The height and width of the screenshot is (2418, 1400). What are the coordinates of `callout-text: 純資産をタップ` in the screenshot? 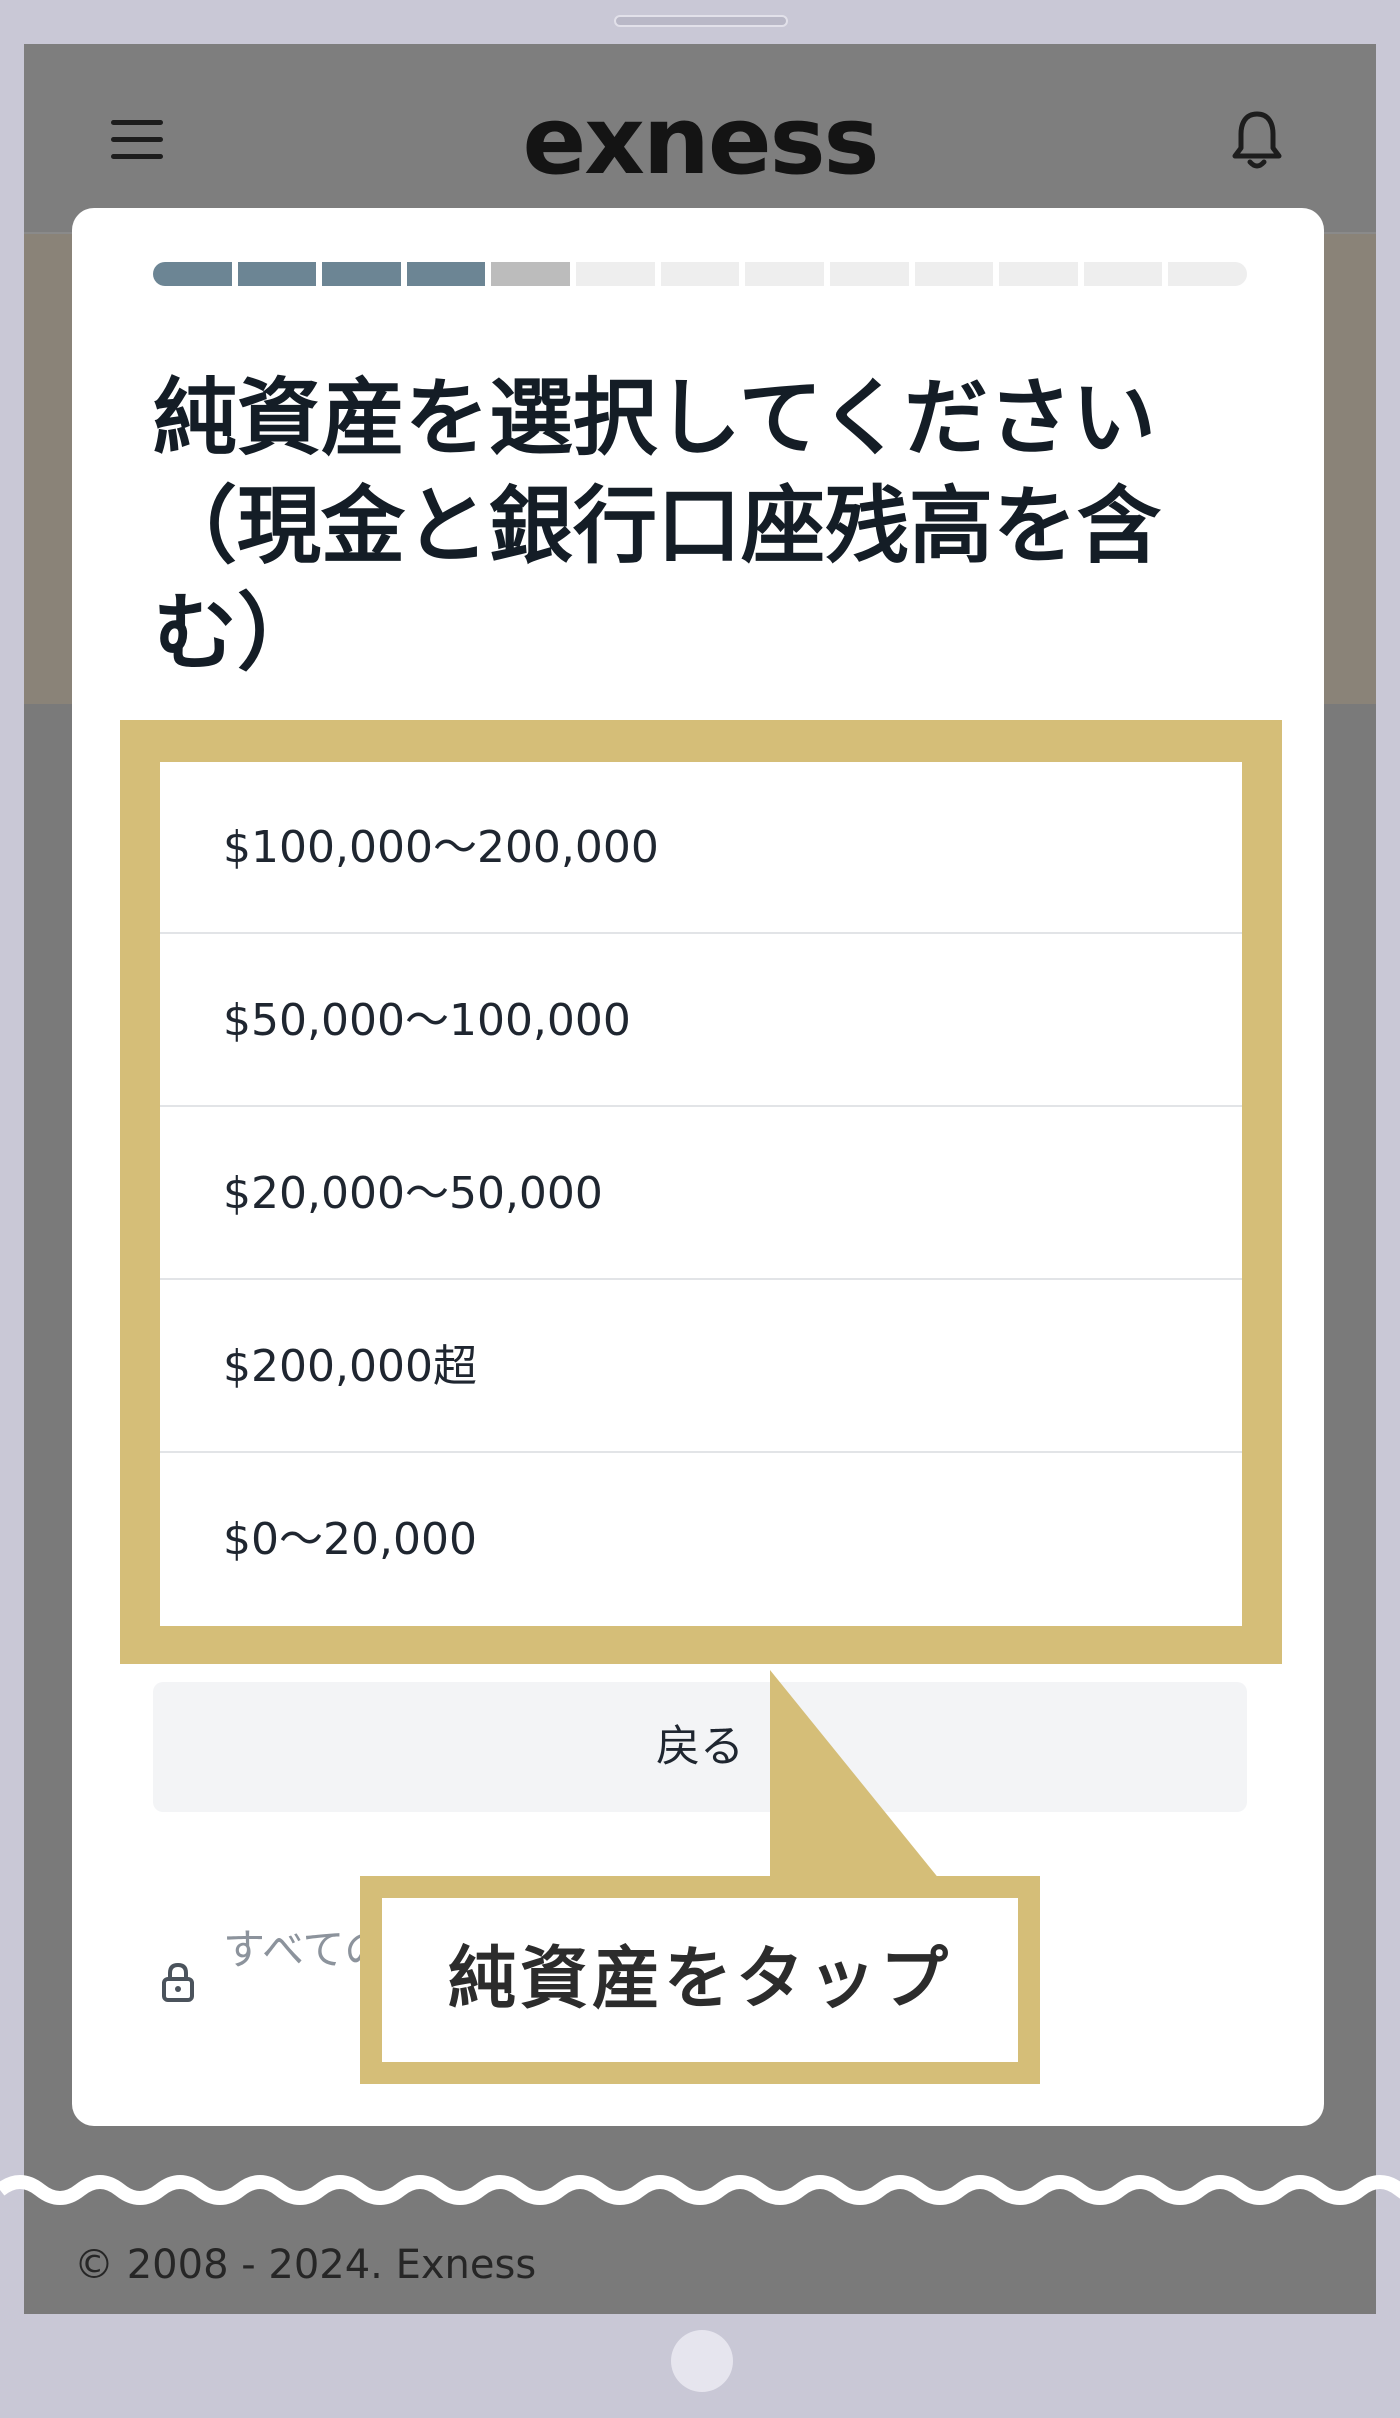 It's located at (700, 1980).